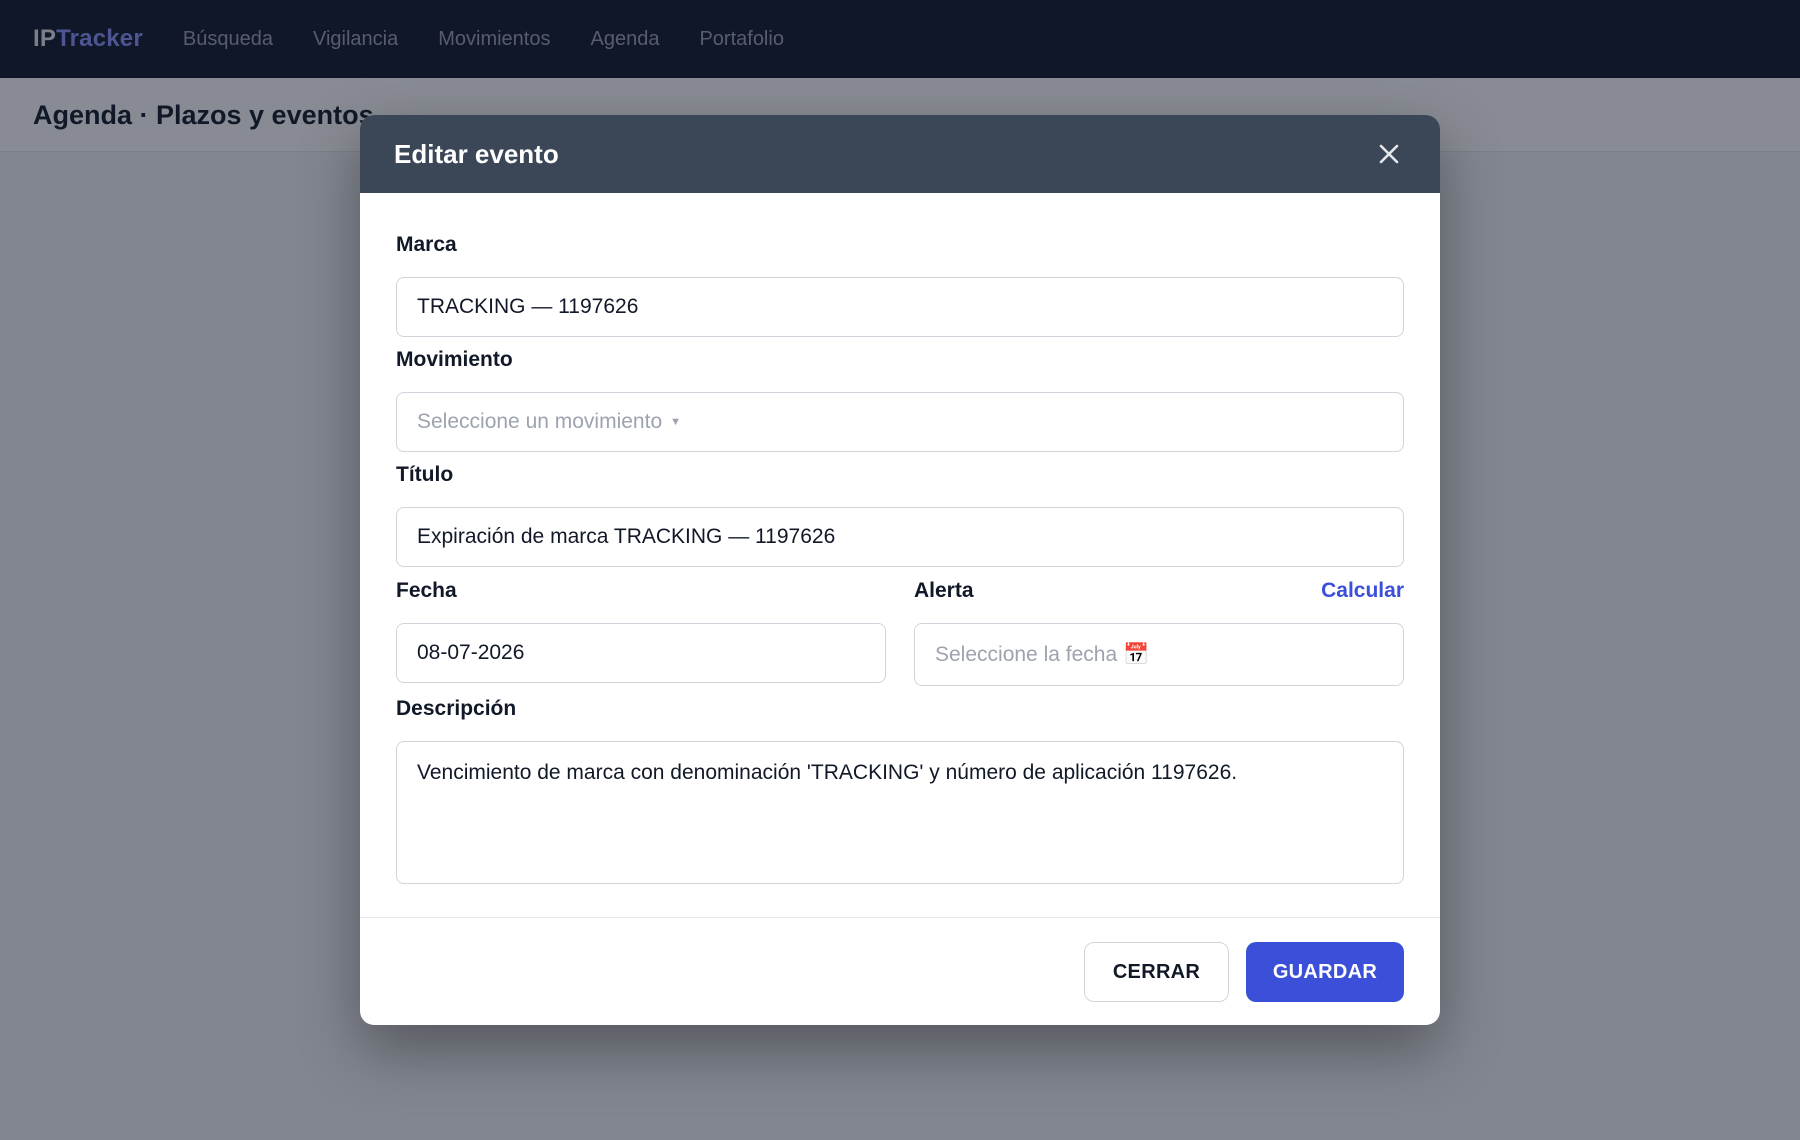 Image resolution: width=1800 pixels, height=1140 pixels. Describe the element at coordinates (425, 474) in the screenshot. I see `titulo-label: Título` at that location.